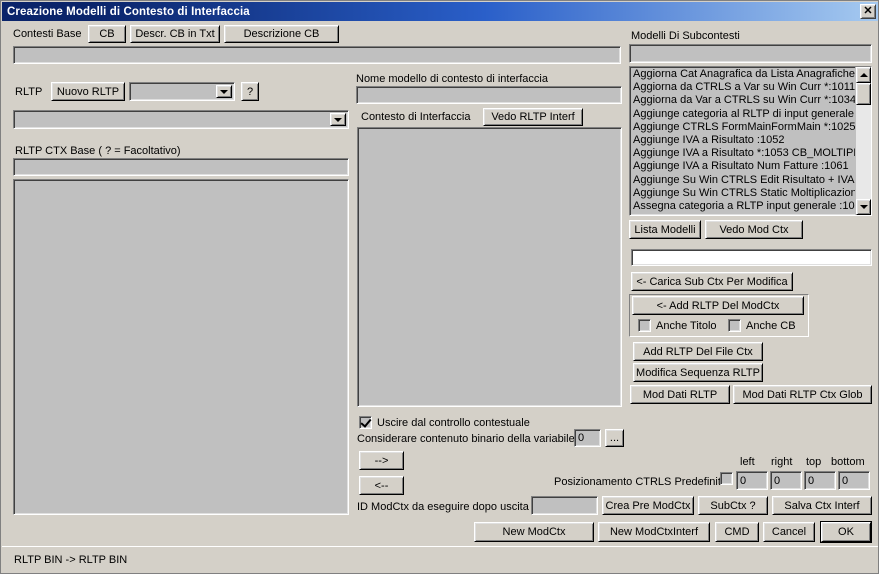  Describe the element at coordinates (863, 207) in the screenshot. I see `scroll-down-icon` at that location.